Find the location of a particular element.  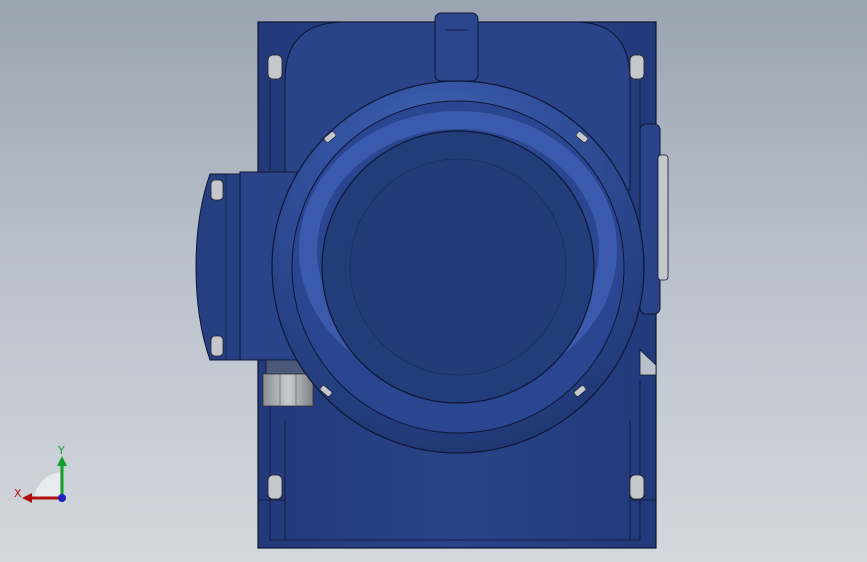

coordinate-triad: Y X is located at coordinates (40, 473).